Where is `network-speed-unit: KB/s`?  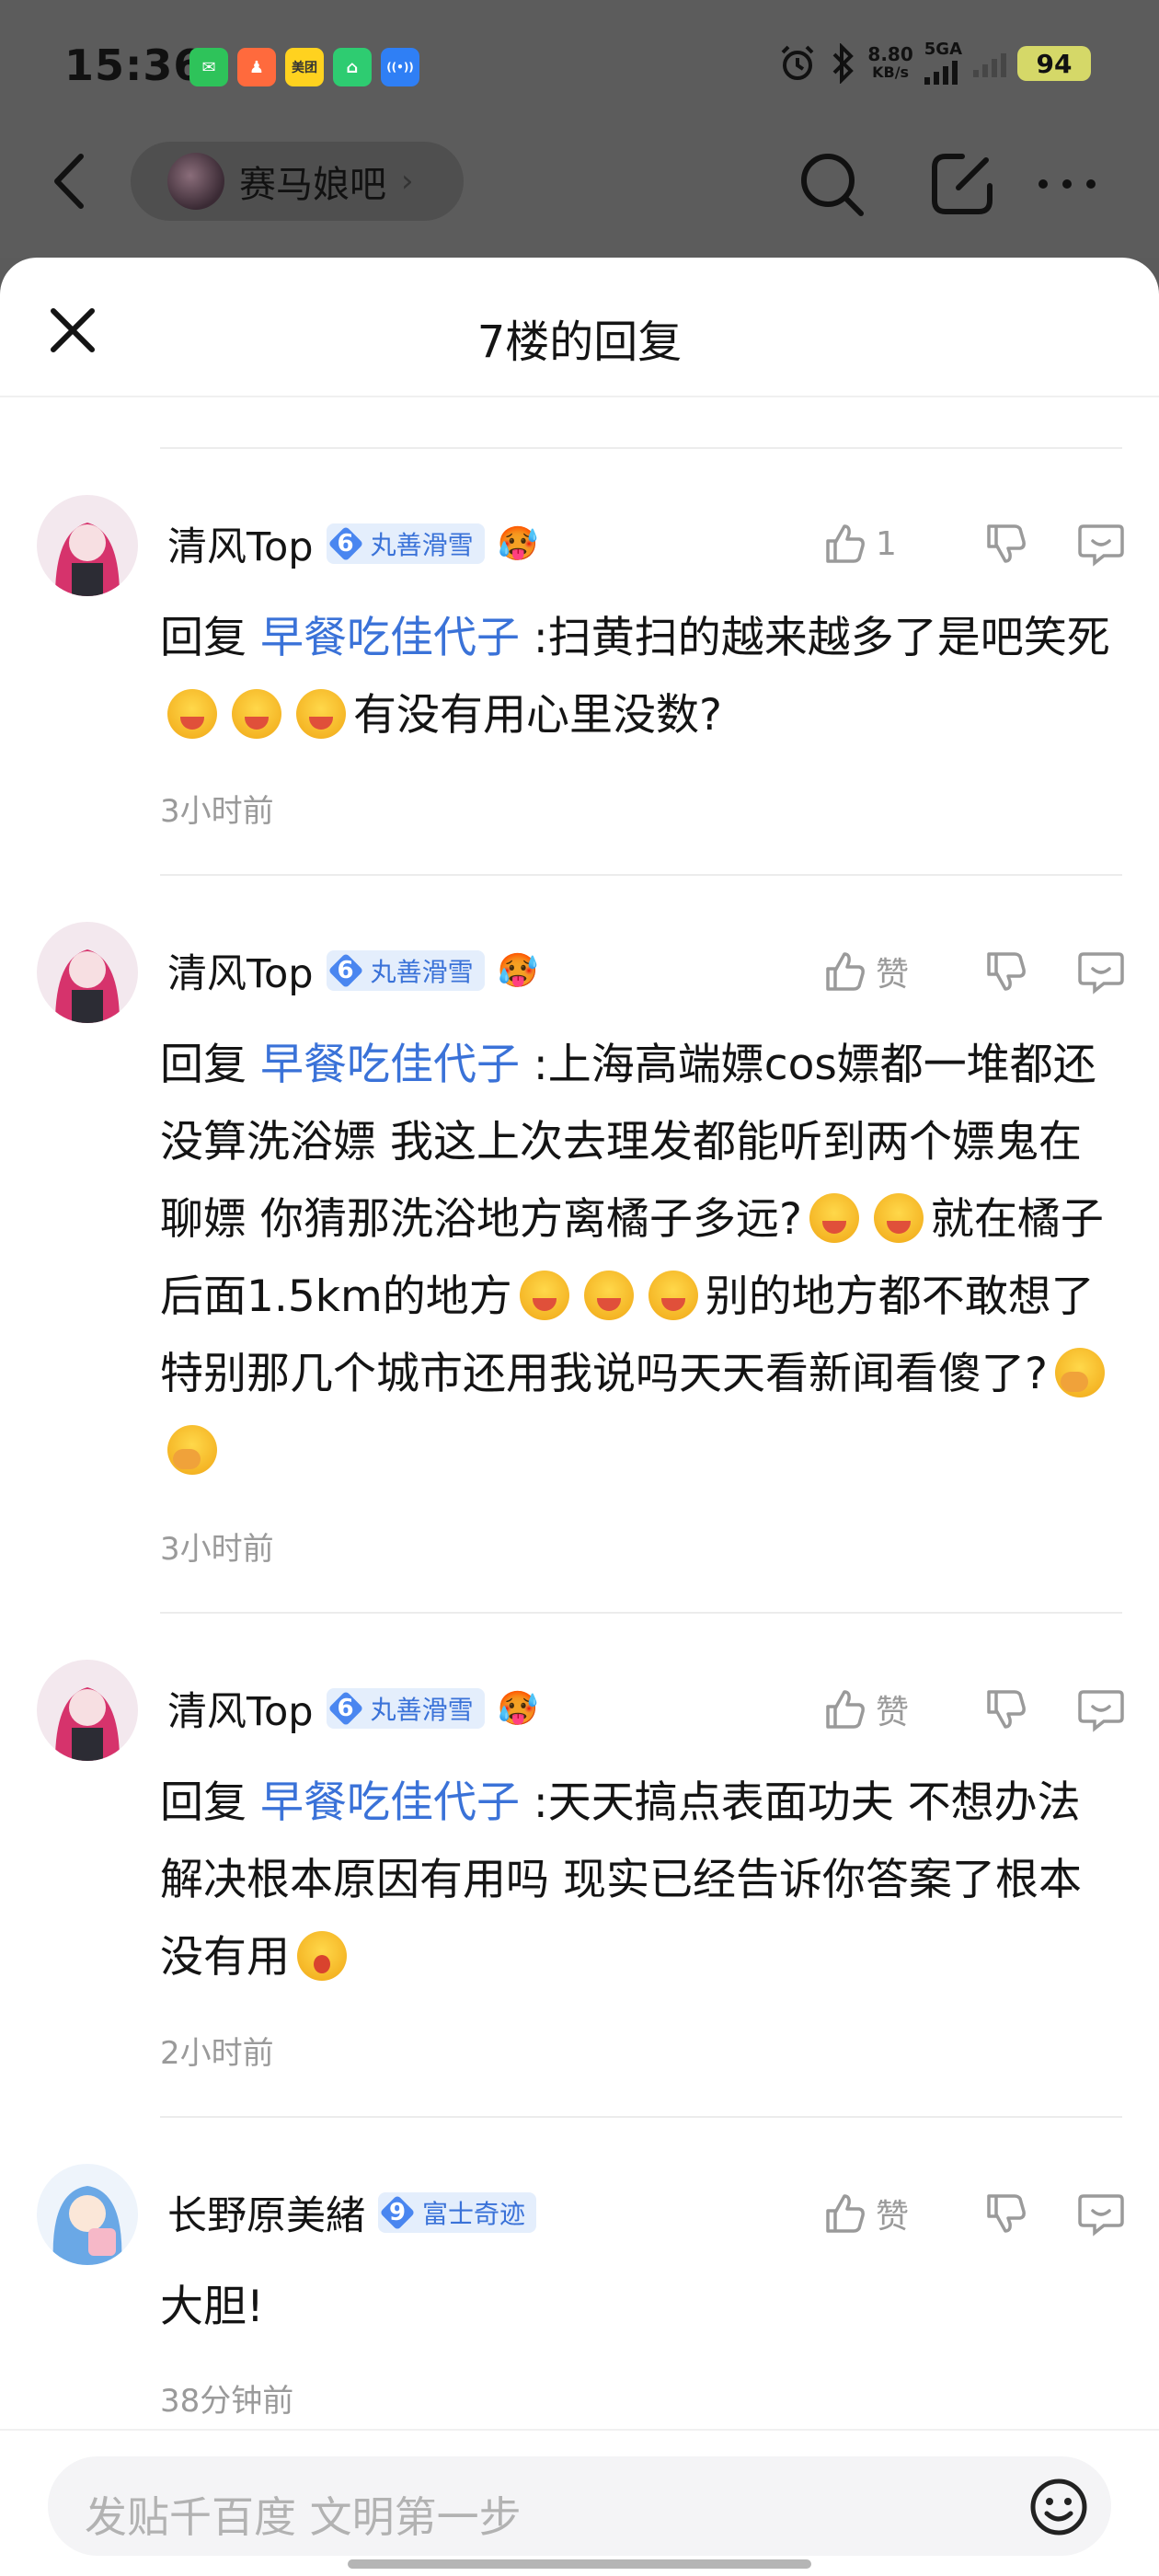 network-speed-unit: KB/s is located at coordinates (891, 72).